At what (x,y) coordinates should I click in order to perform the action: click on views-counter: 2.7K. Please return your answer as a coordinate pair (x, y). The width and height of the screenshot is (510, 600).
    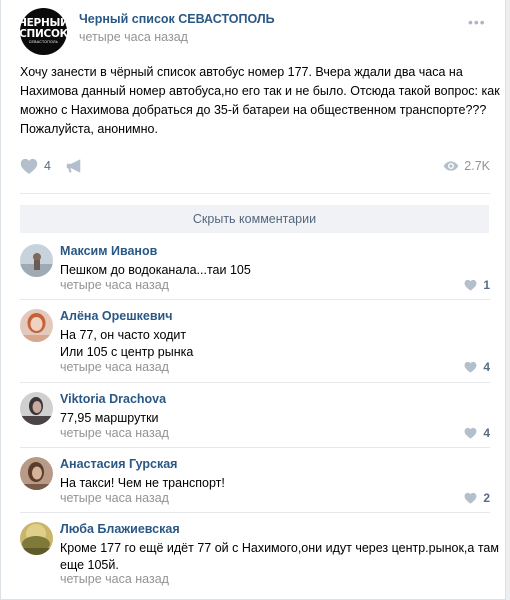
    Looking at the image, I should click on (466, 166).